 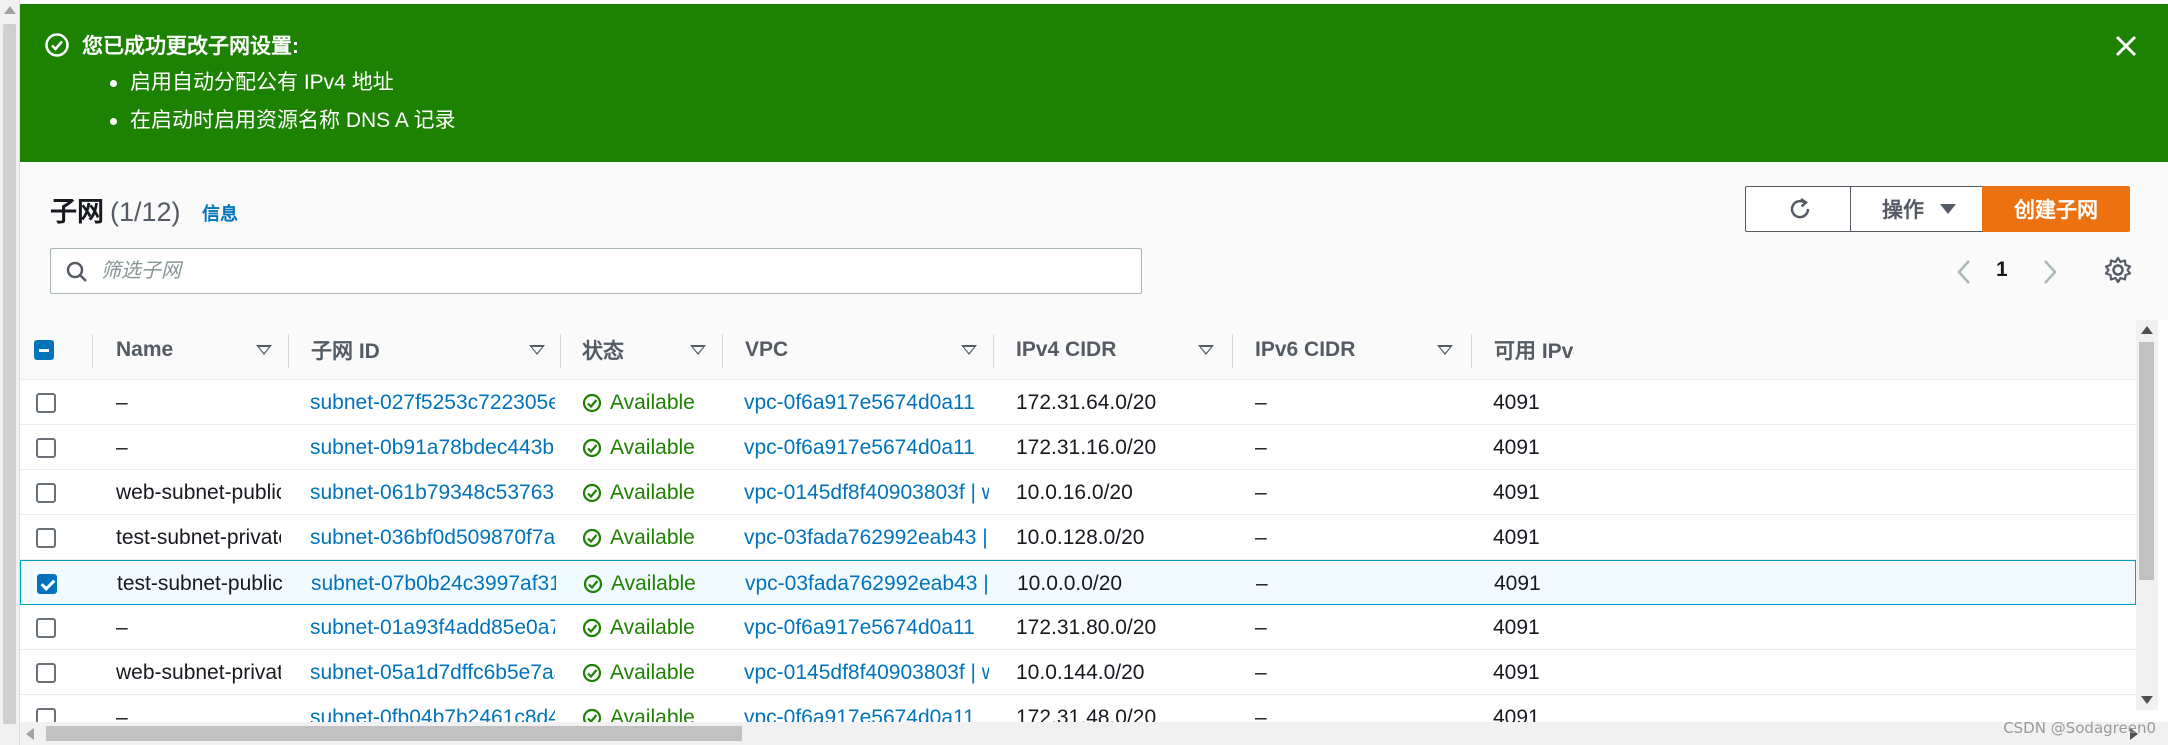 I want to click on column-header-ipv6-cidr: IPv6 CIDR, so click(x=1365, y=350).